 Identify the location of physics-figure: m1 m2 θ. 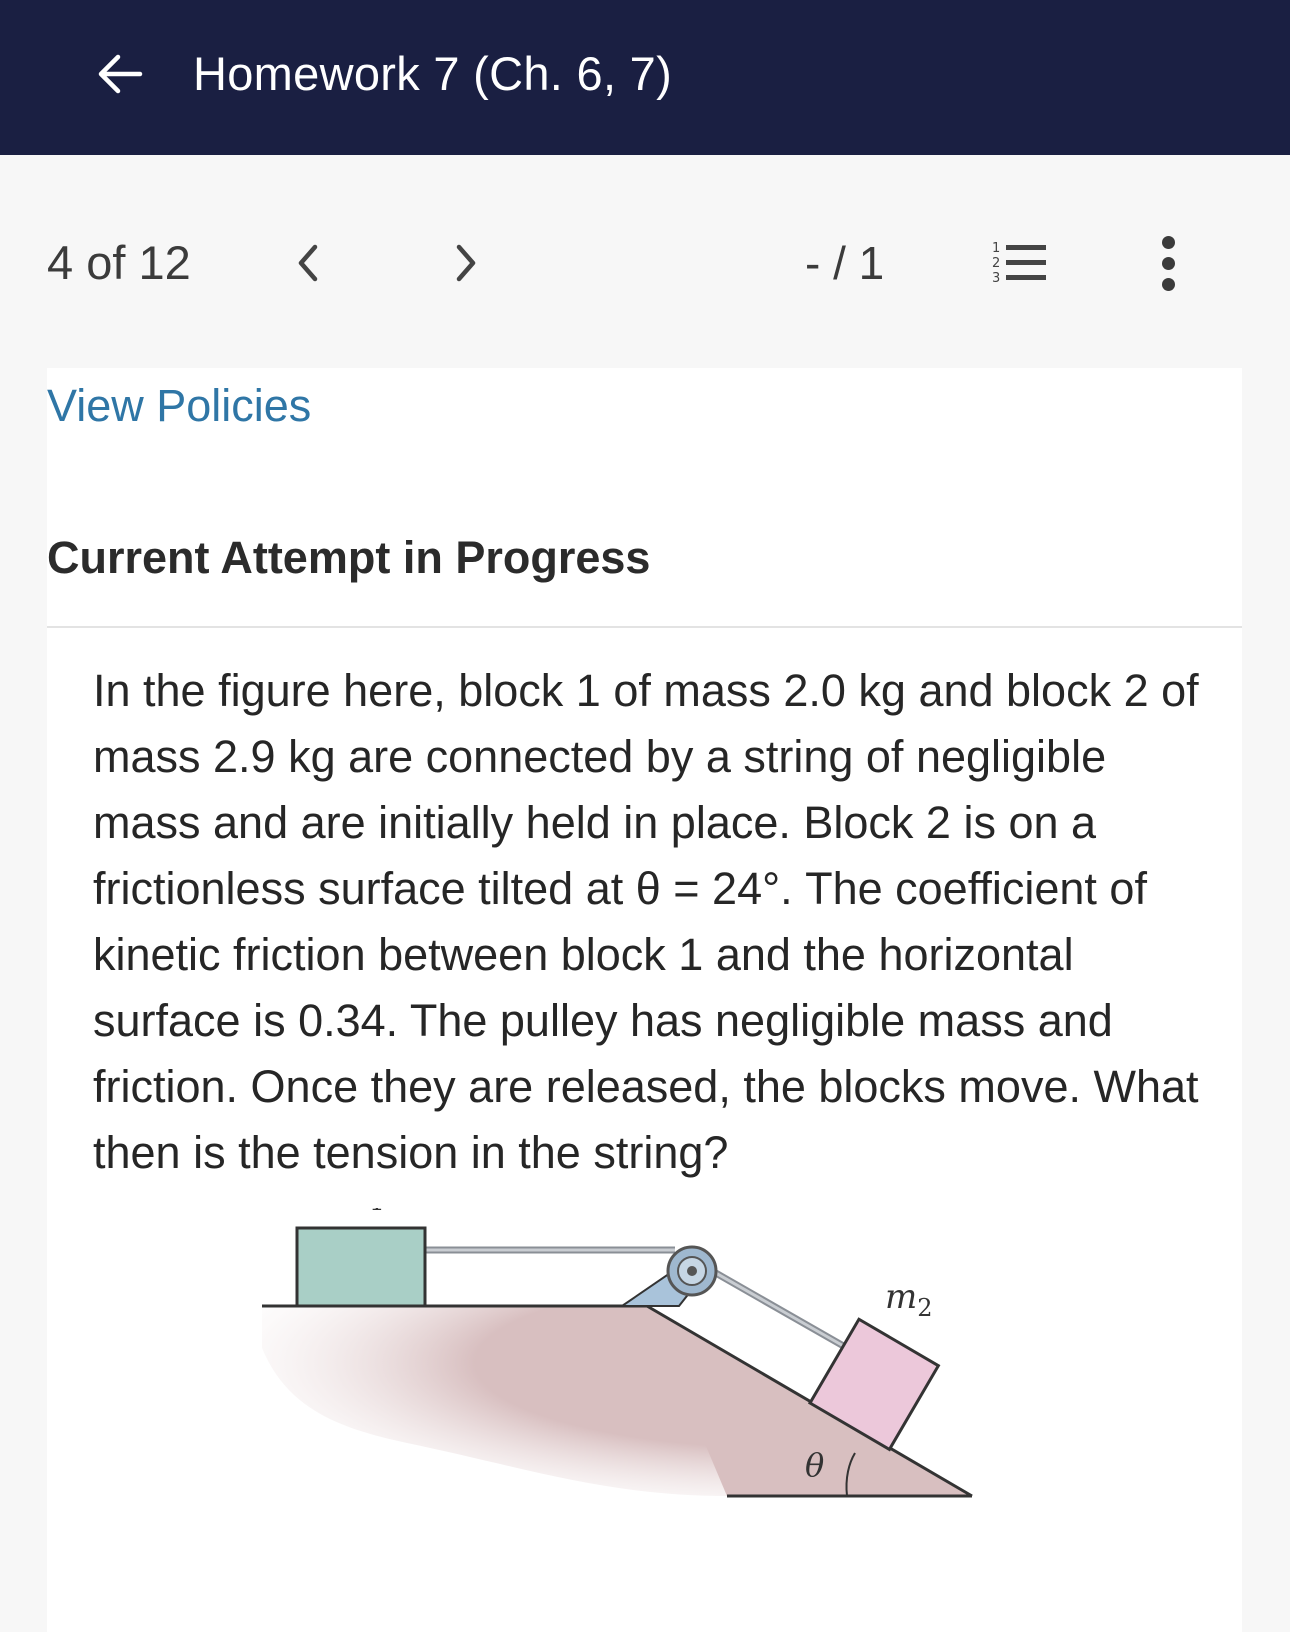
(617, 1353).